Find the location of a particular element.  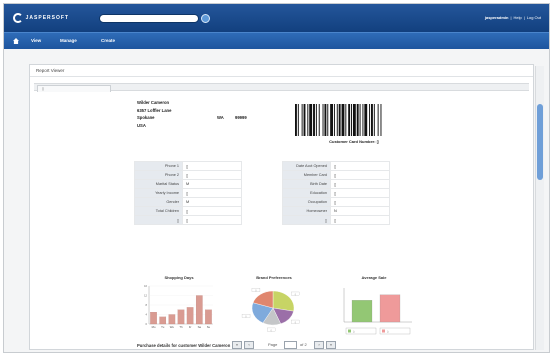

customer-name: Wilder Cameron is located at coordinates (153, 102).